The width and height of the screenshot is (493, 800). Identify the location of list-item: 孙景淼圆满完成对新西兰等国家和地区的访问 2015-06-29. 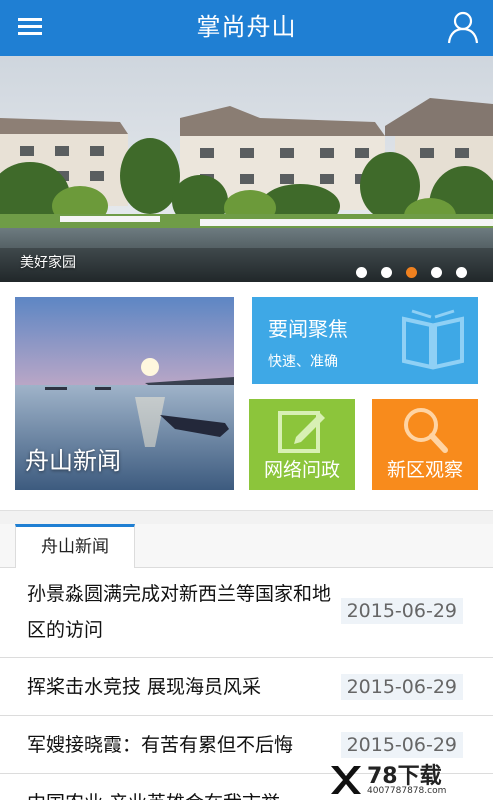
(246, 613).